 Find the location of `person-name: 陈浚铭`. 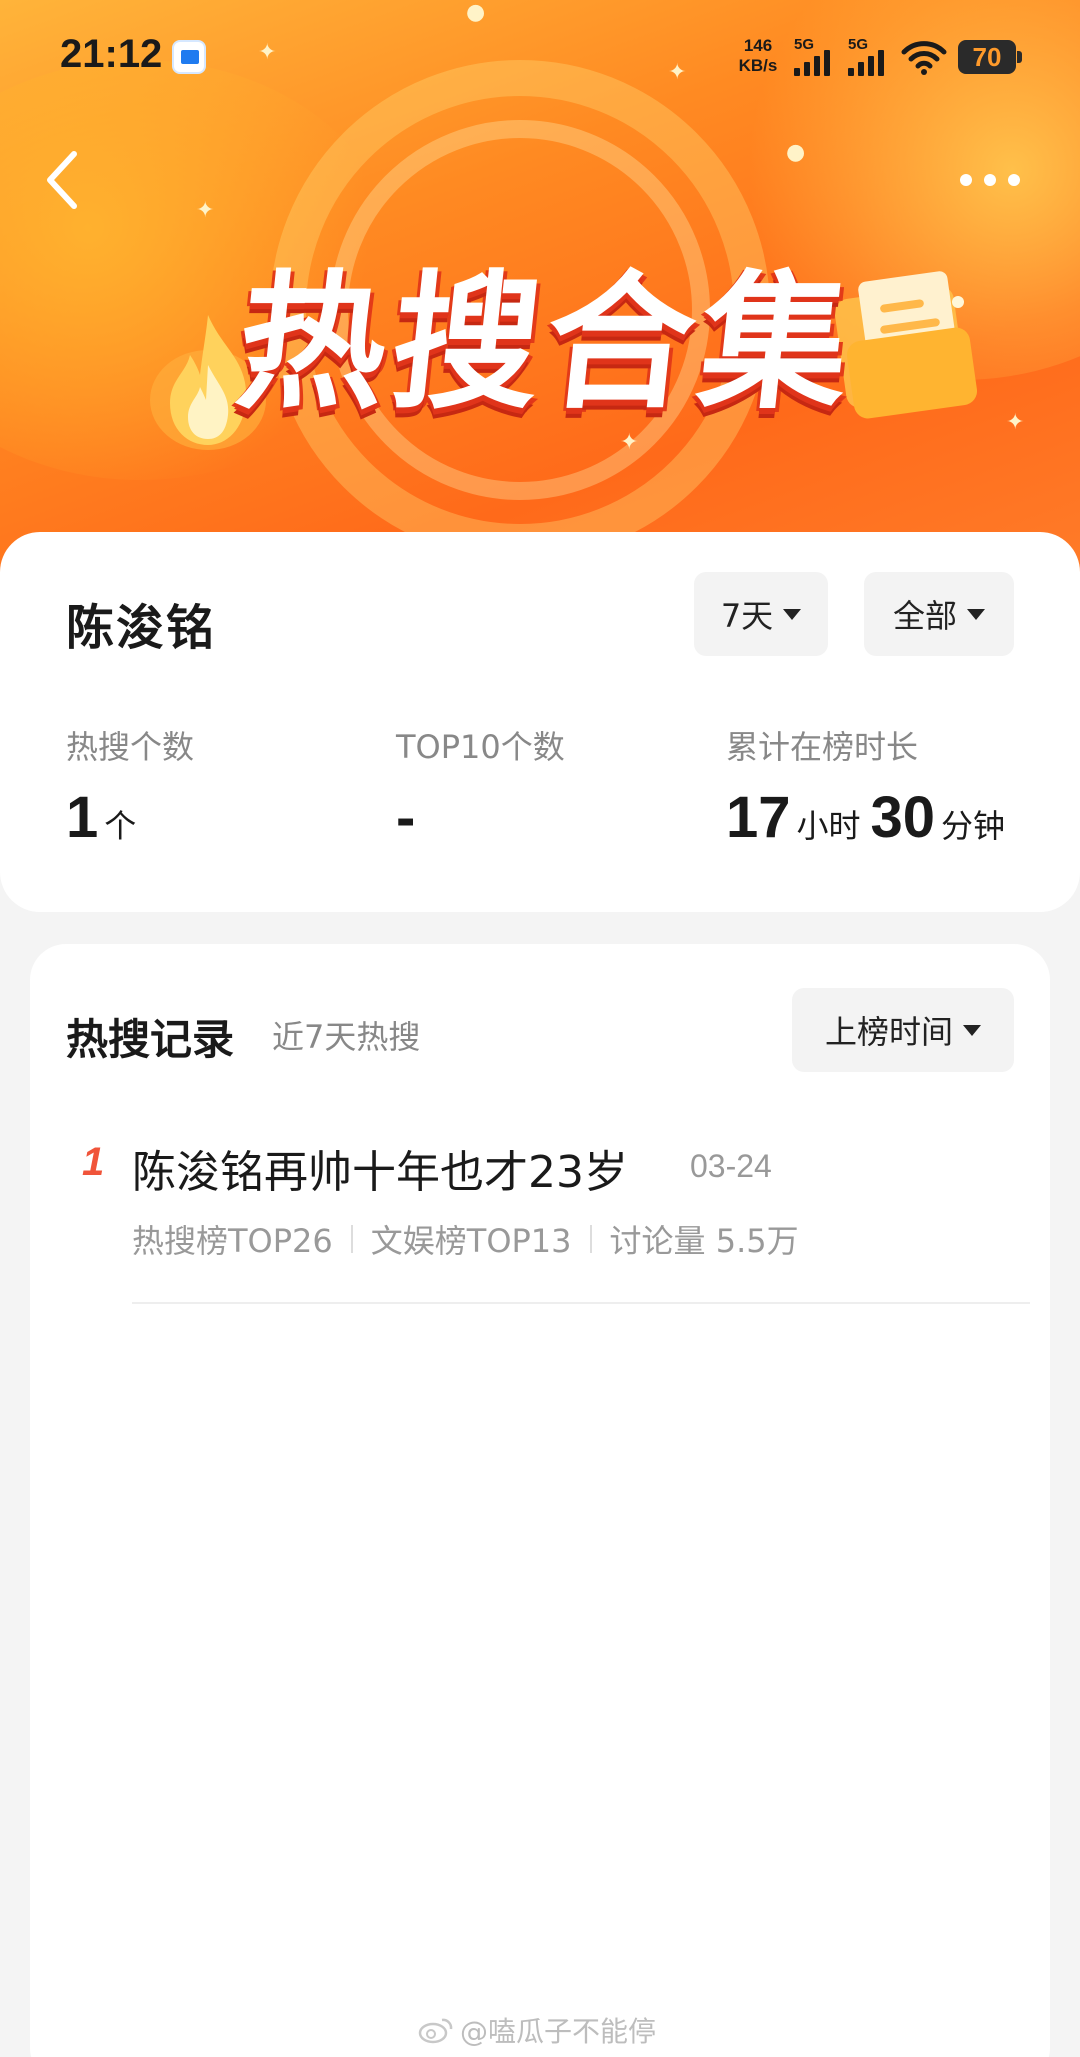

person-name: 陈浚铭 is located at coordinates (142, 623).